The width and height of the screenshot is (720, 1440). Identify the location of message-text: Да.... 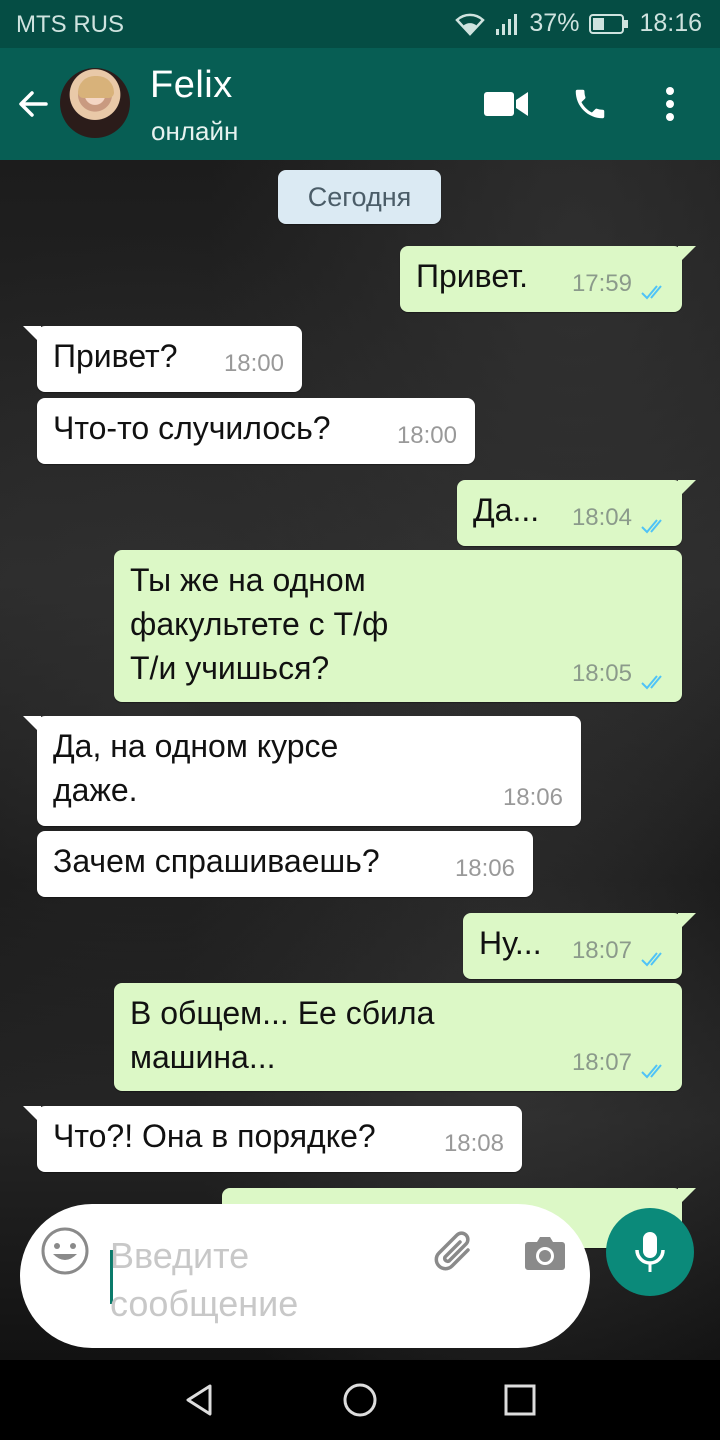
(506, 510).